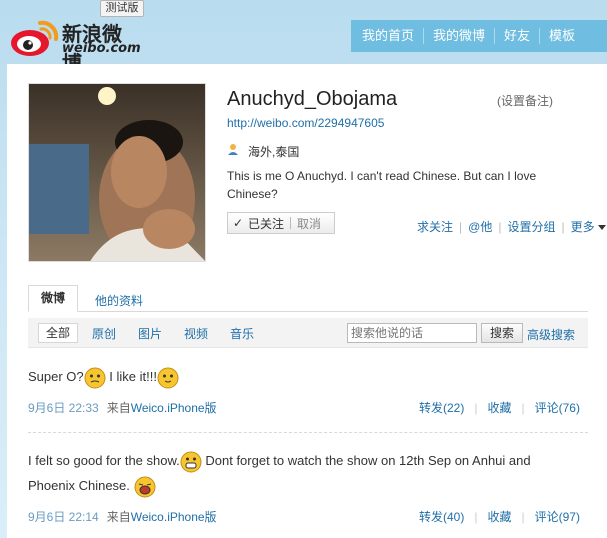 This screenshot has height=538, width=607. What do you see at coordinates (63, 517) in the screenshot?
I see `post-date: 9月6日 22:14` at bounding box center [63, 517].